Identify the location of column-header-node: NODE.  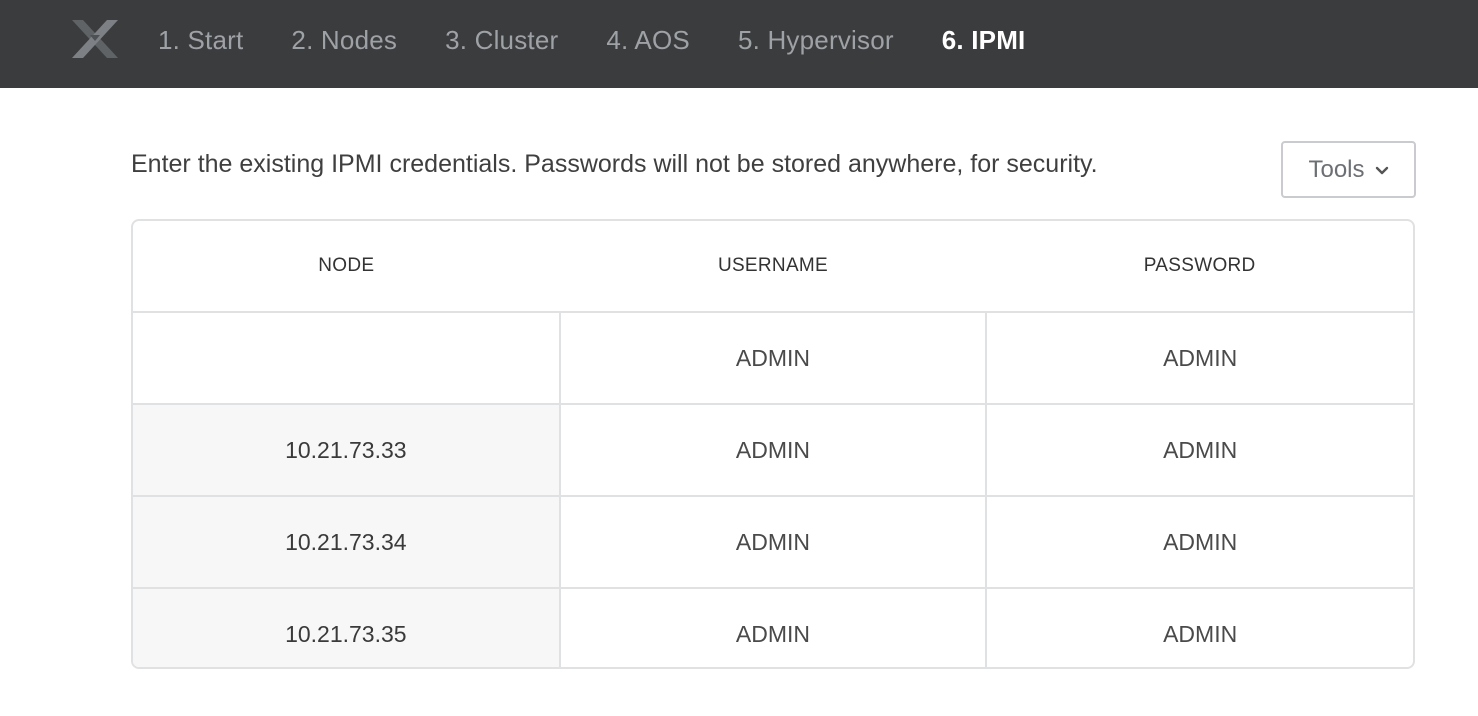
(346, 267).